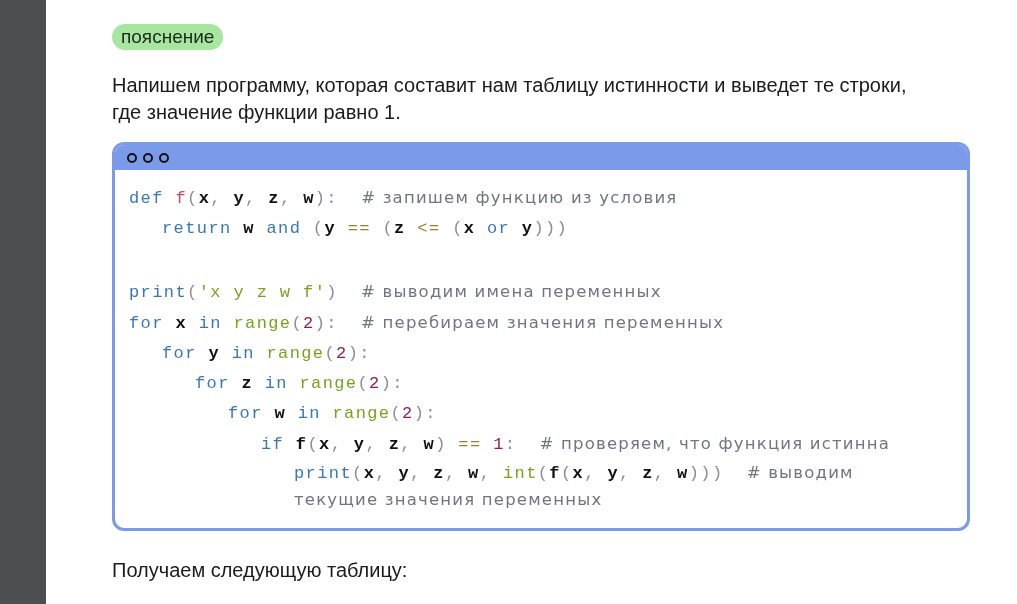  I want to click on explanation-tag: пояснение, so click(168, 37).